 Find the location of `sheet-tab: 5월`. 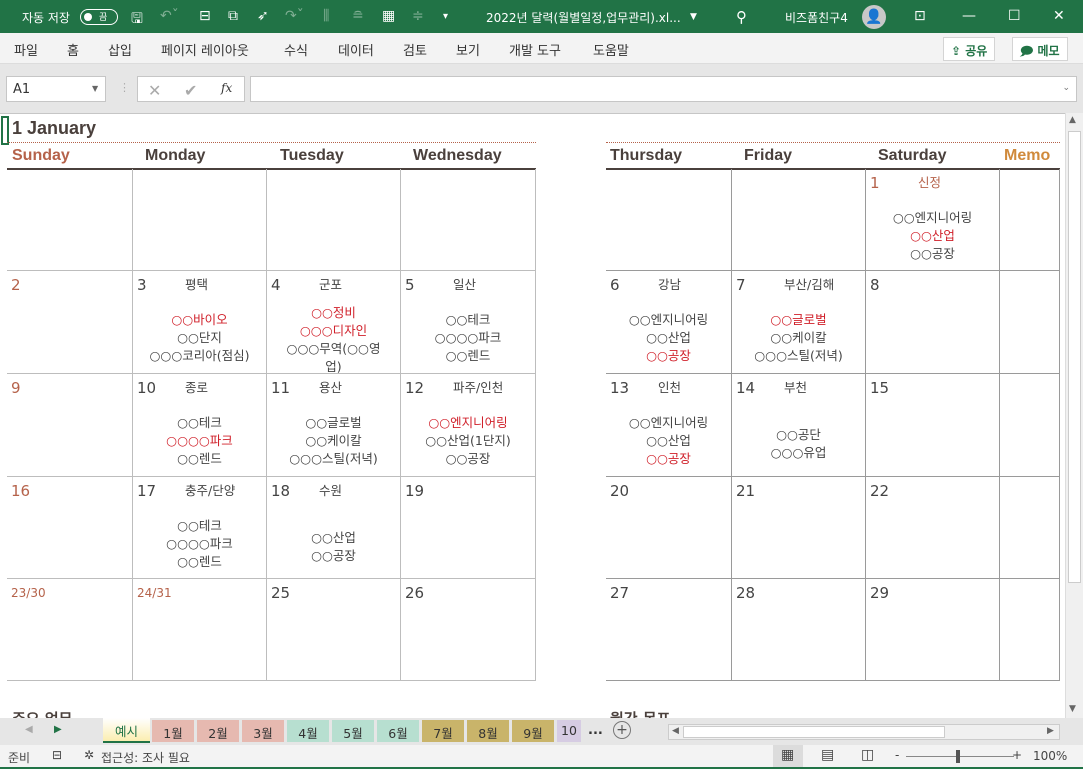

sheet-tab: 5월 is located at coordinates (353, 731).